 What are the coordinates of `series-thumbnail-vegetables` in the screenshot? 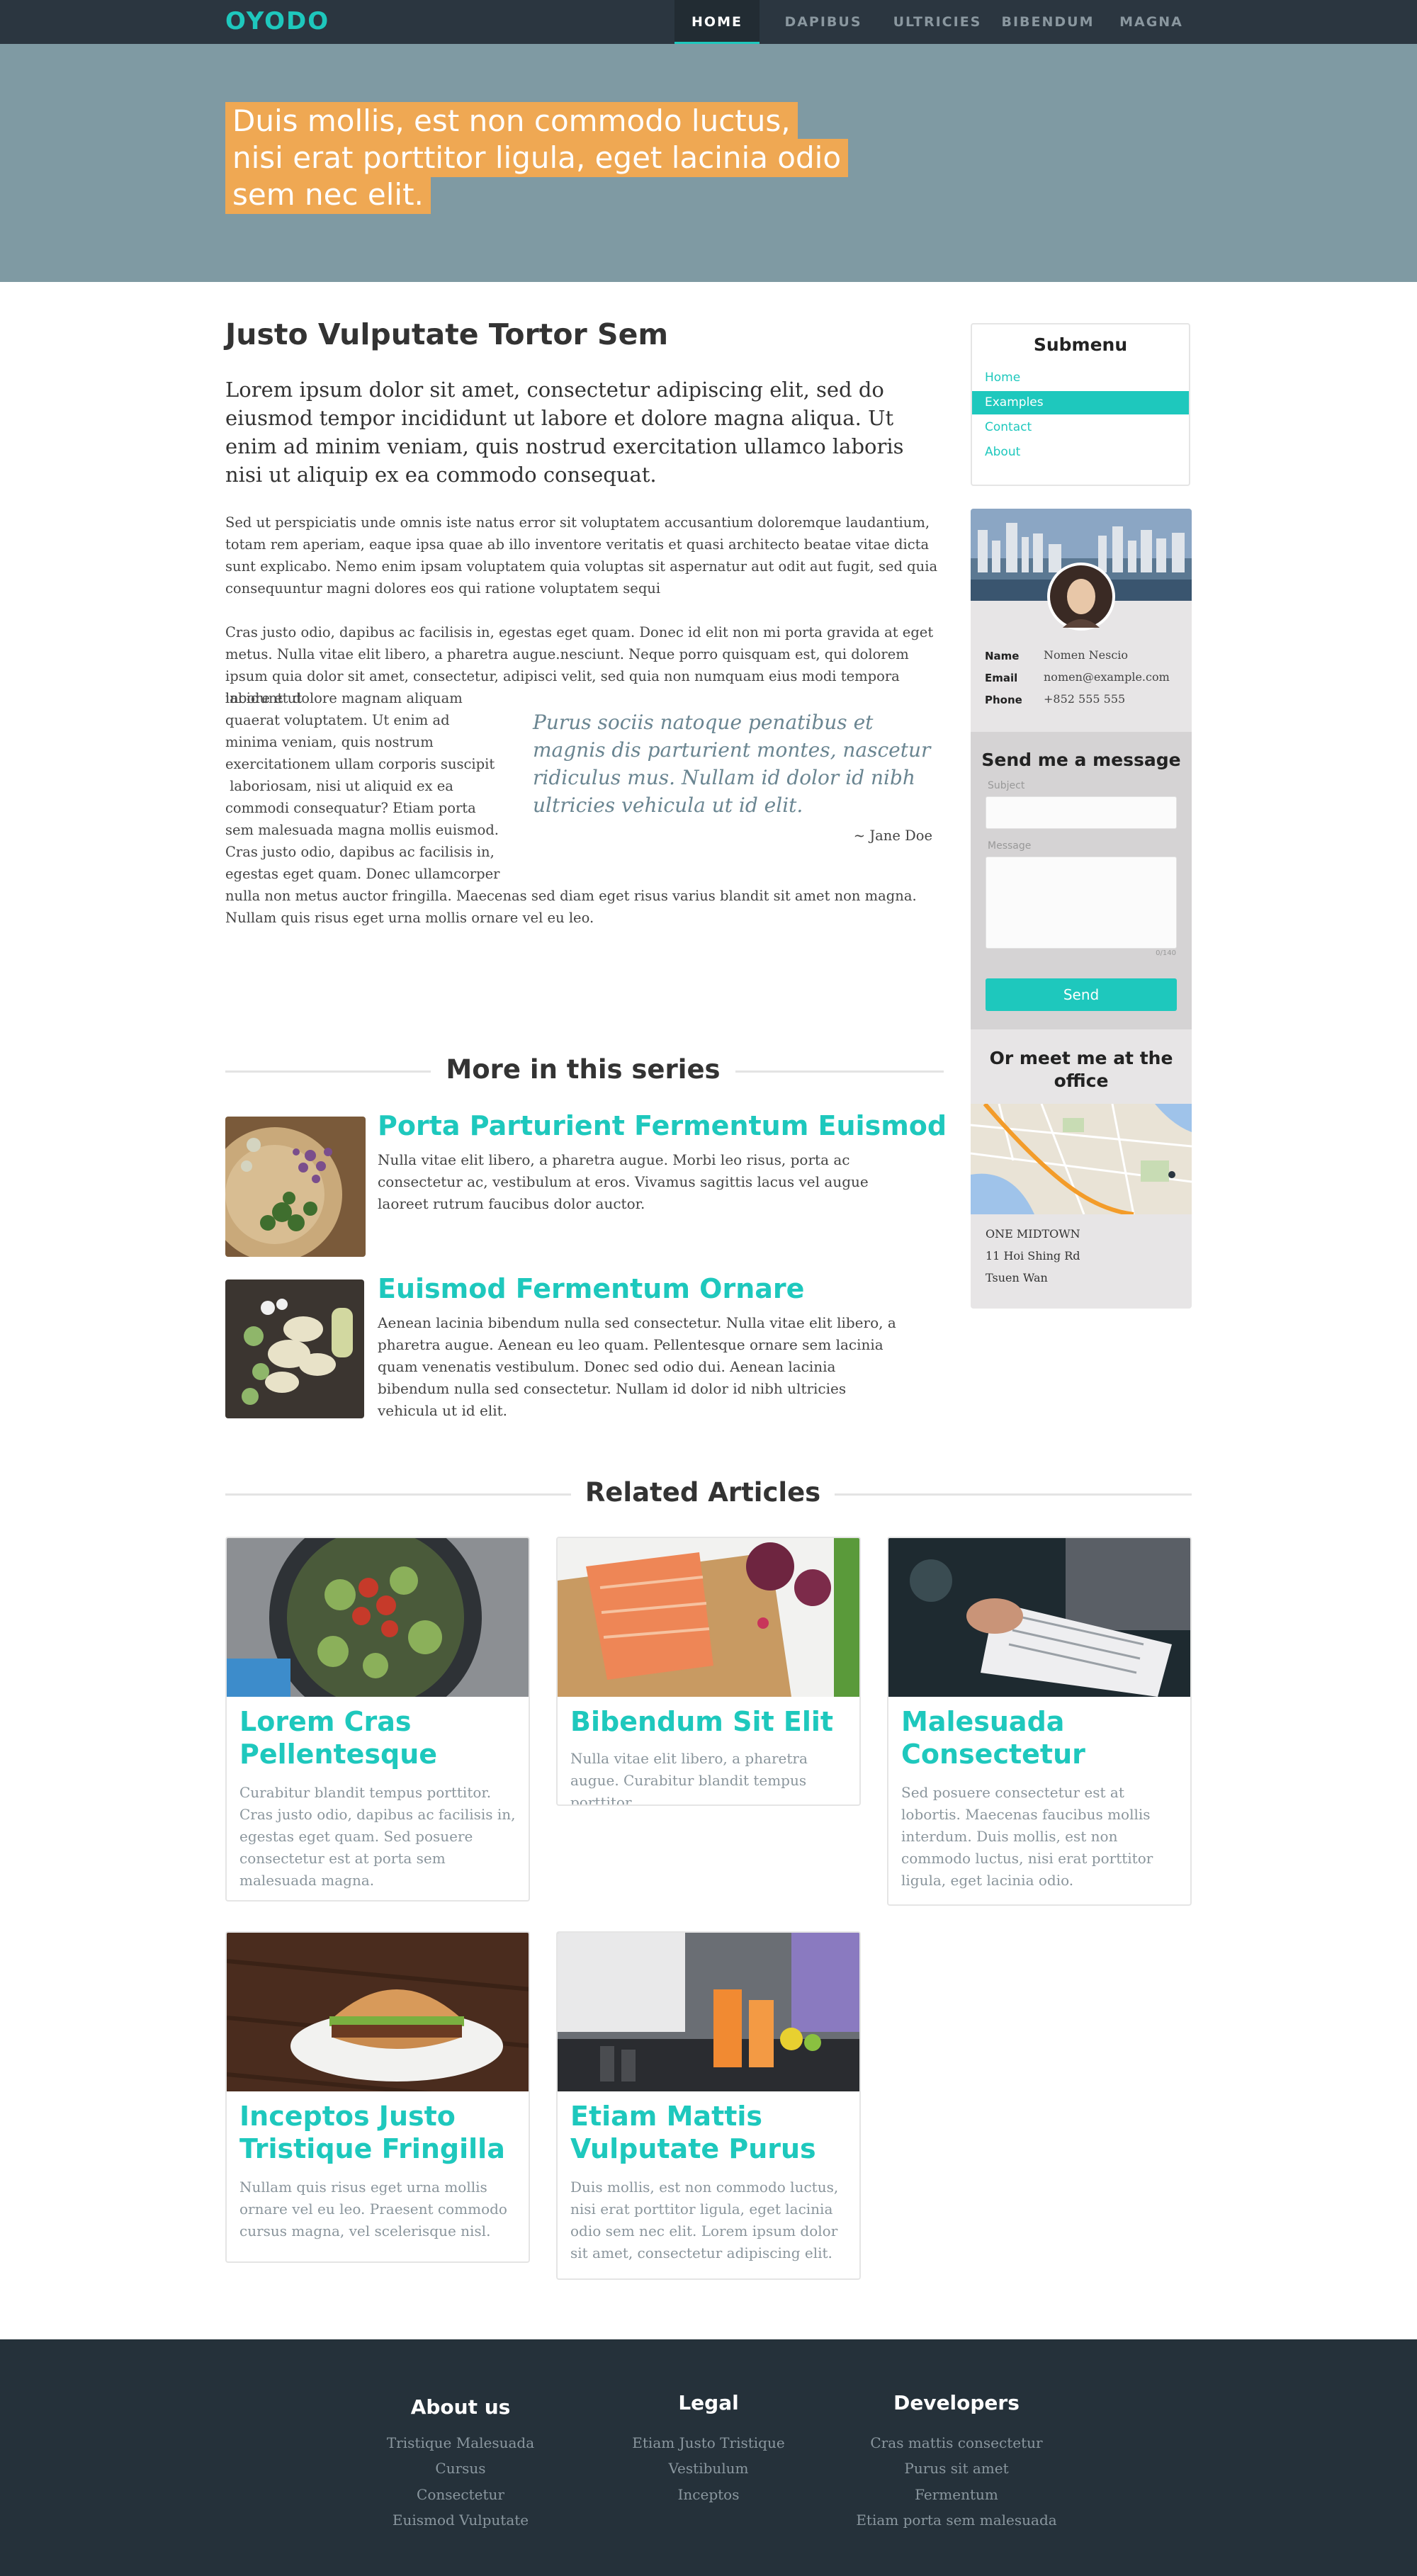 It's located at (294, 1348).